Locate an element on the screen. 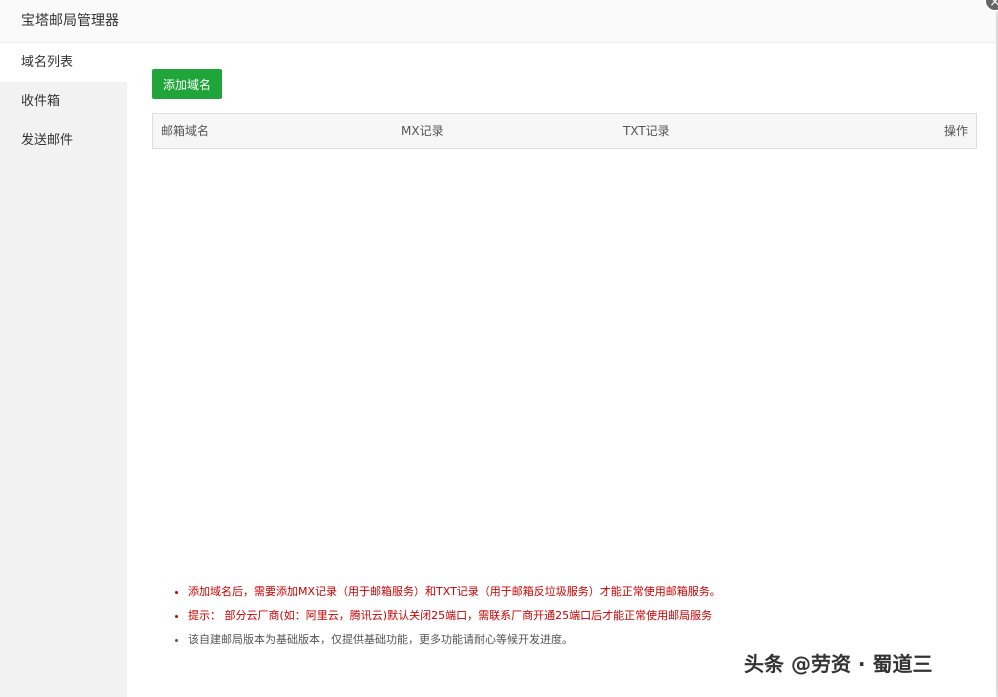  column-header-txt: TXT记录 is located at coordinates (646, 131).